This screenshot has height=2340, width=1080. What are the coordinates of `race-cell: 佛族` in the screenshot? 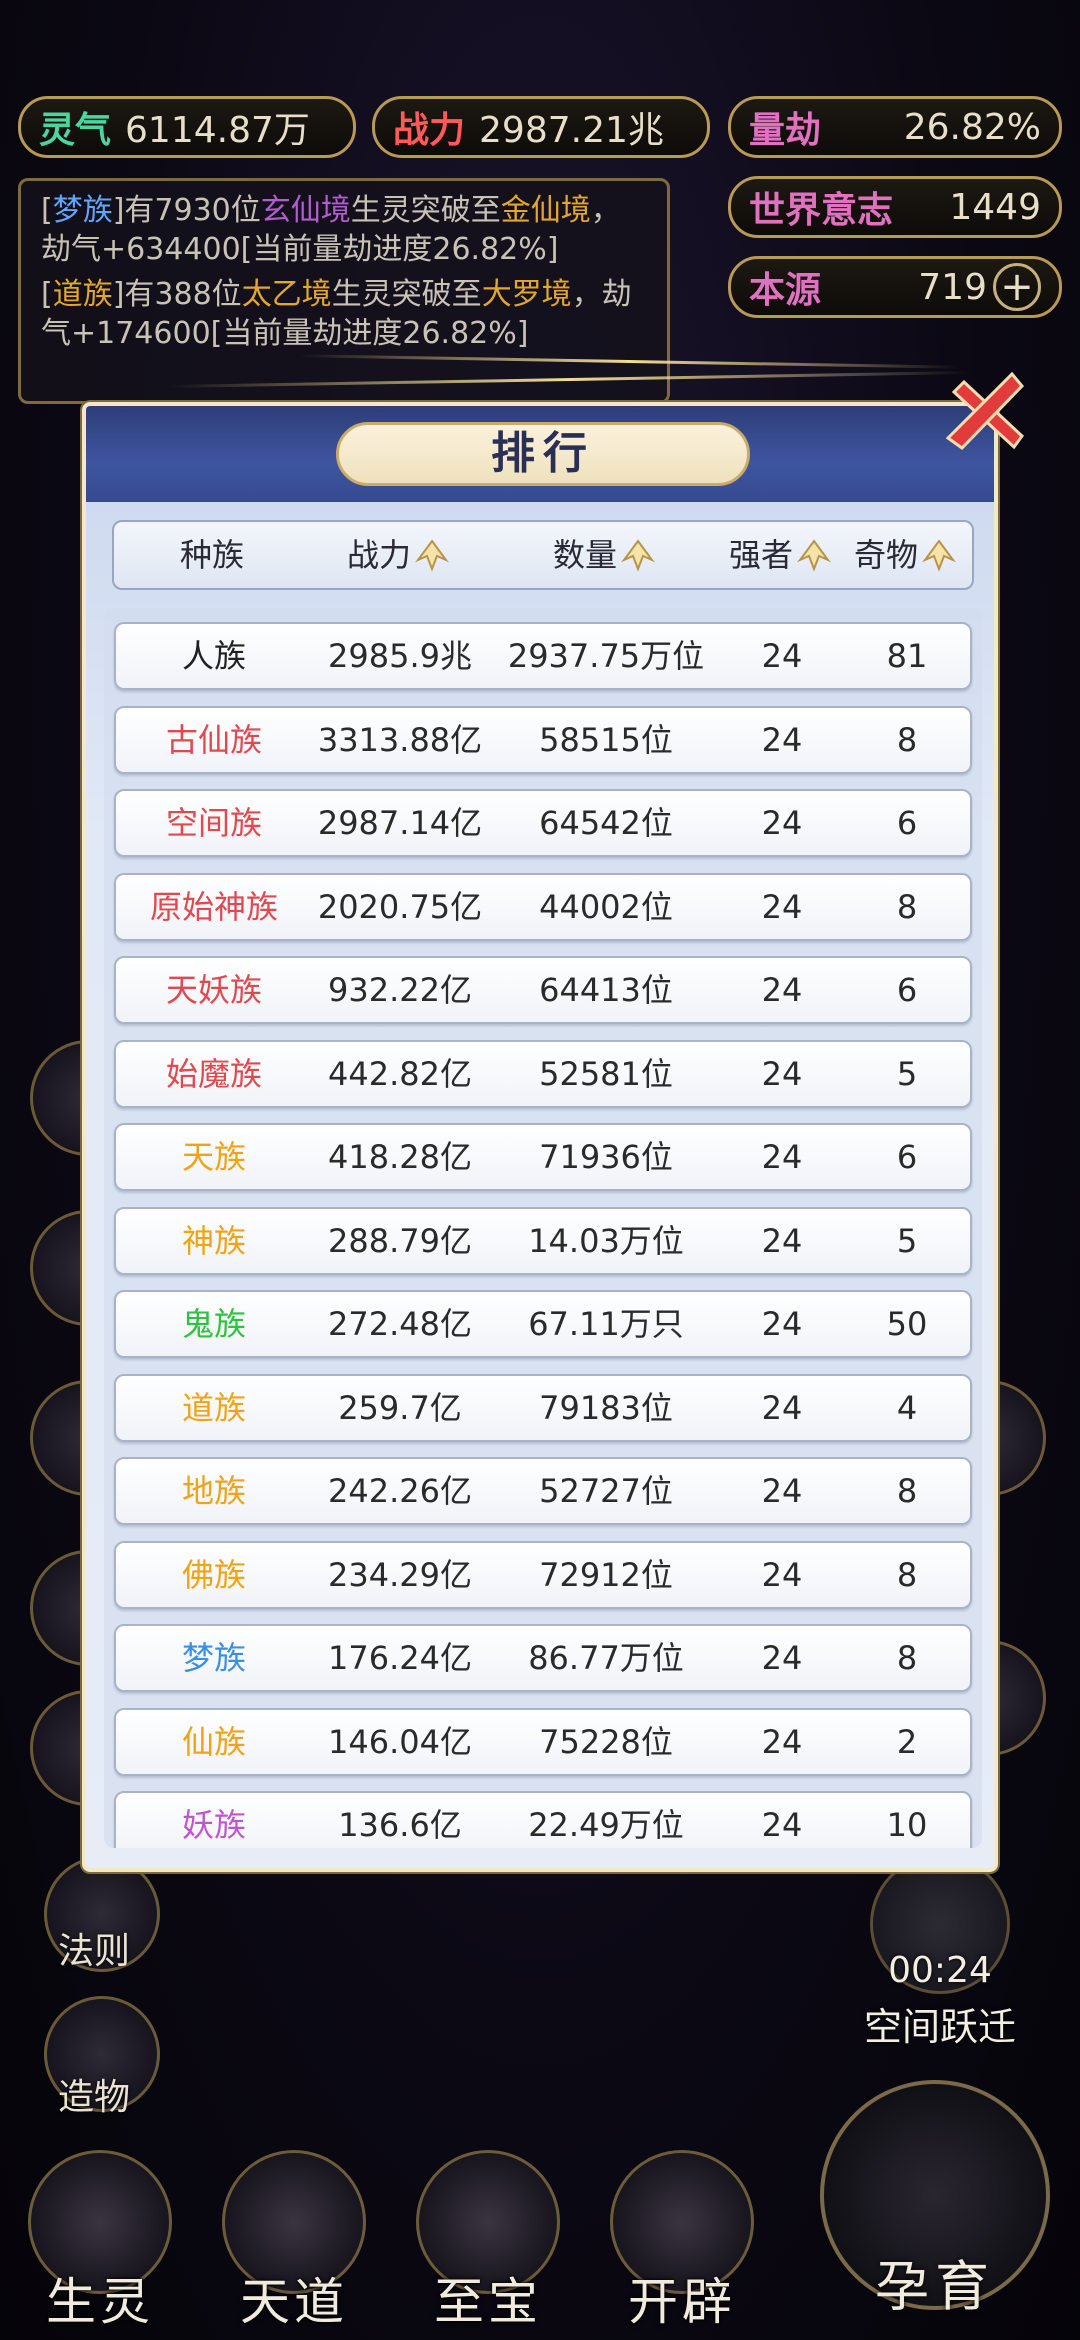 It's located at (213, 1574).